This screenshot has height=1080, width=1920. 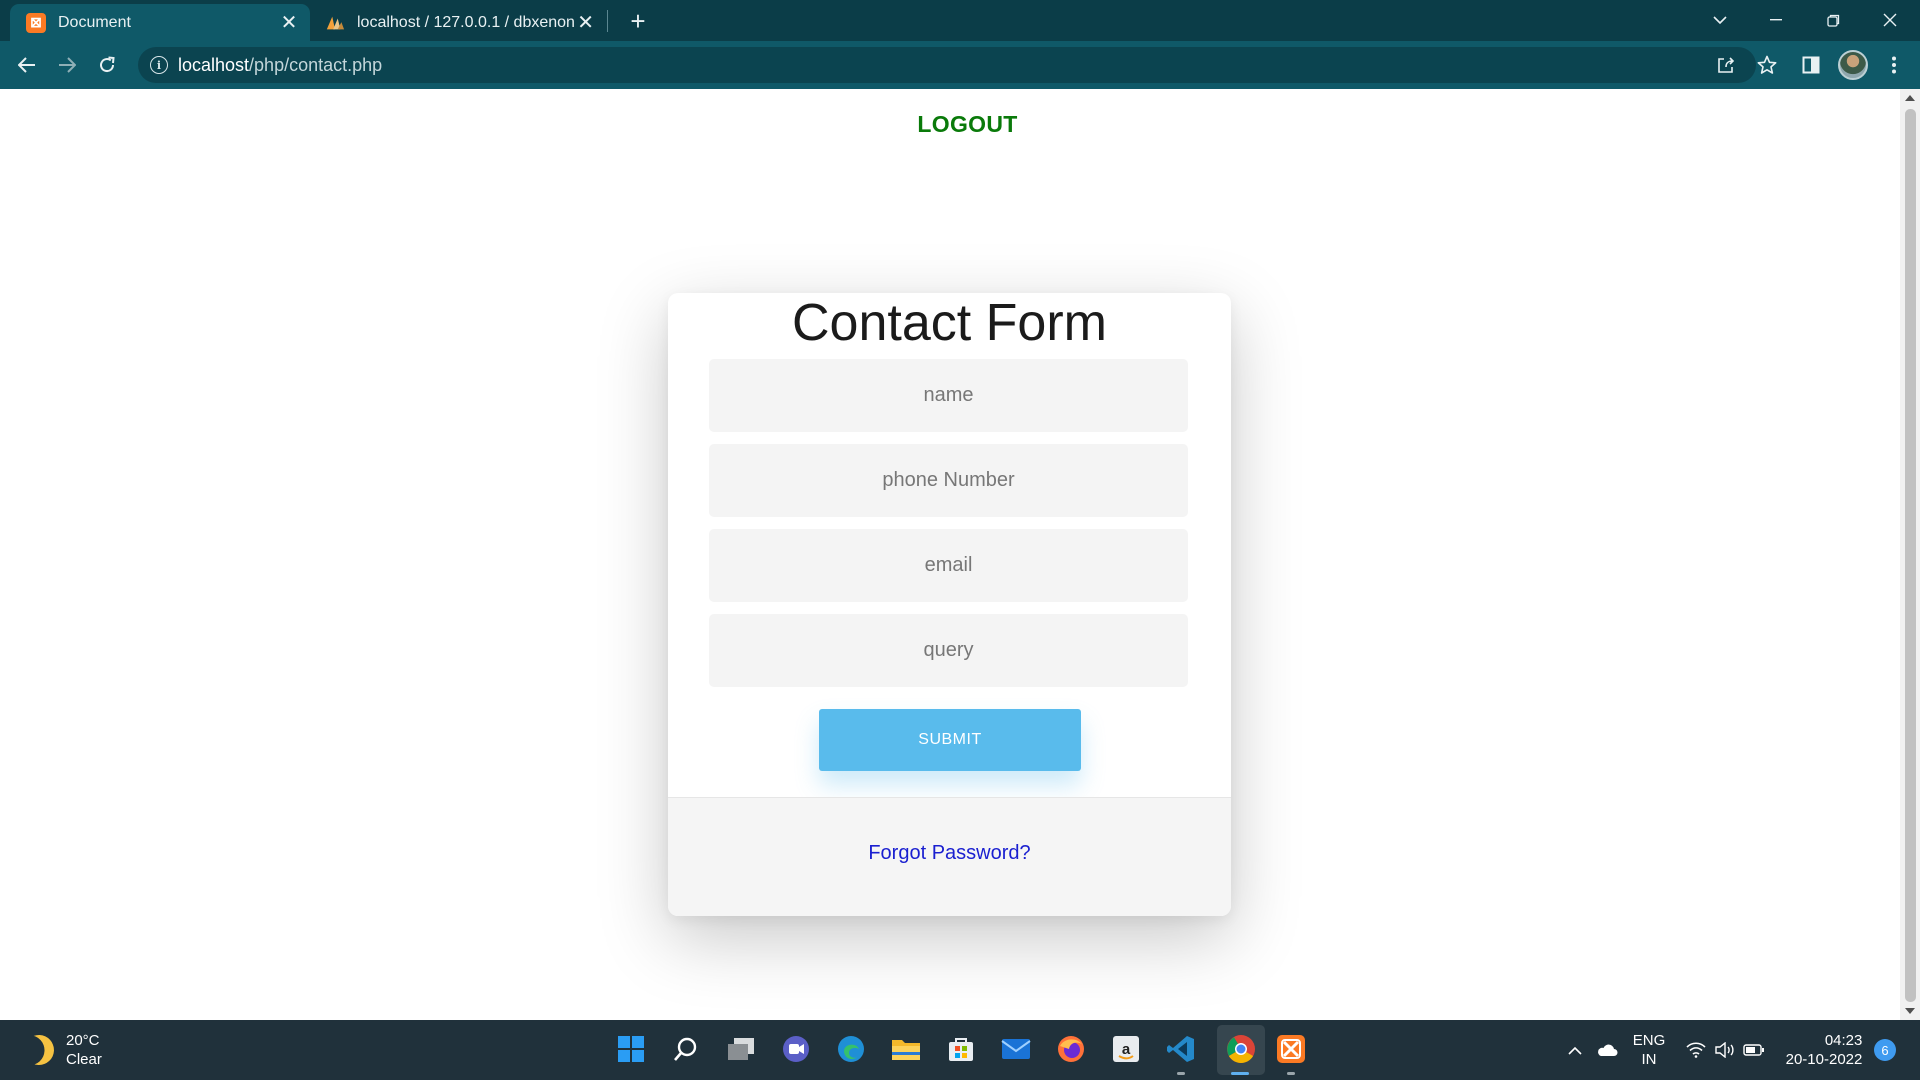 What do you see at coordinates (851, 1049) in the screenshot?
I see `edge-browser-icon` at bounding box center [851, 1049].